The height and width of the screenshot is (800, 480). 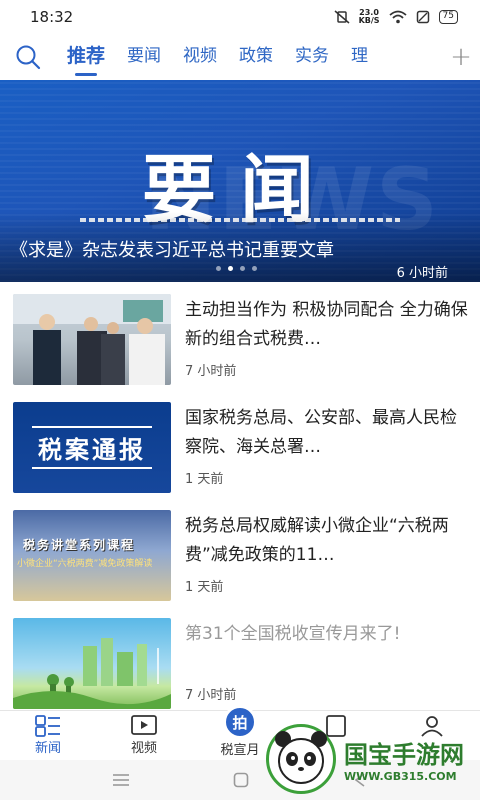 I want to click on wifi-icon, so click(x=397, y=17).